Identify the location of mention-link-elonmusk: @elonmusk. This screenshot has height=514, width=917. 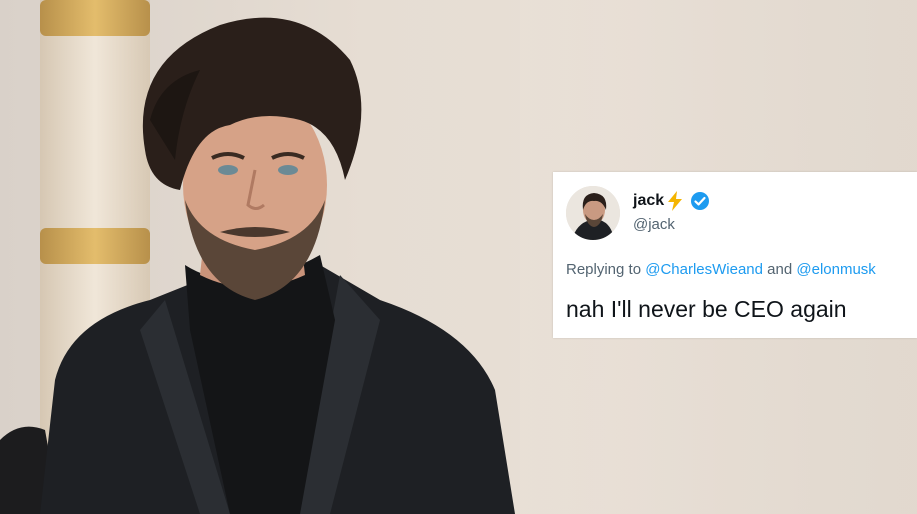
(835, 269).